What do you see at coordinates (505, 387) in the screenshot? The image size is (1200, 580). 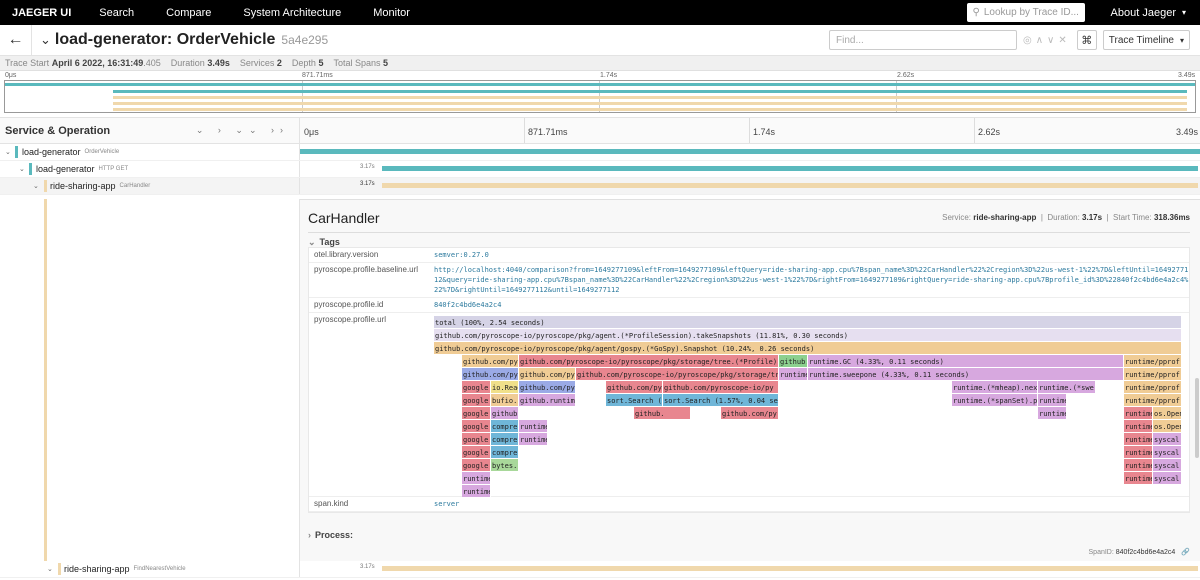 I see `flame-frame: io.Read` at bounding box center [505, 387].